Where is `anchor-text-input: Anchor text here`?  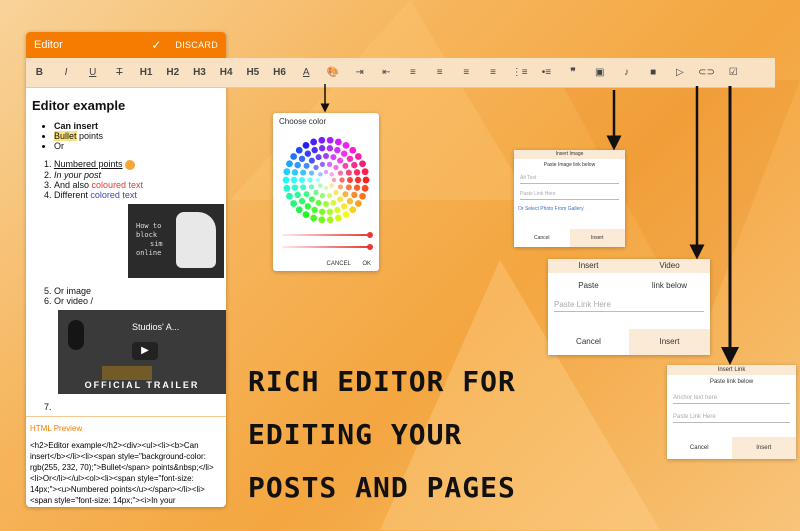 anchor-text-input: Anchor text here is located at coordinates (731, 399).